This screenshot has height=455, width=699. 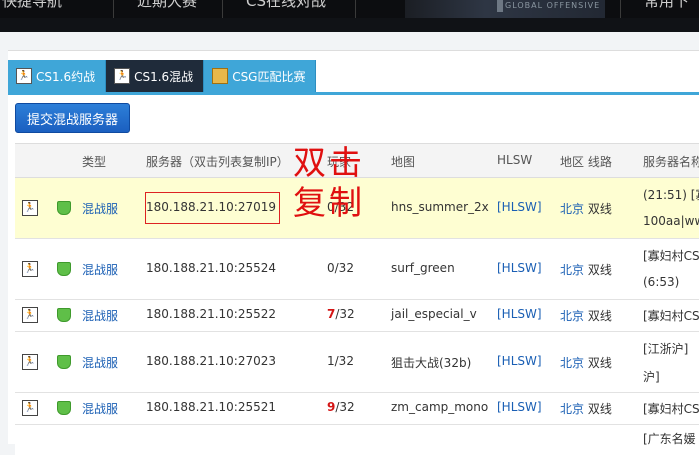 I want to click on server-name-line: (21:51) [寡, so click(x=671, y=195).